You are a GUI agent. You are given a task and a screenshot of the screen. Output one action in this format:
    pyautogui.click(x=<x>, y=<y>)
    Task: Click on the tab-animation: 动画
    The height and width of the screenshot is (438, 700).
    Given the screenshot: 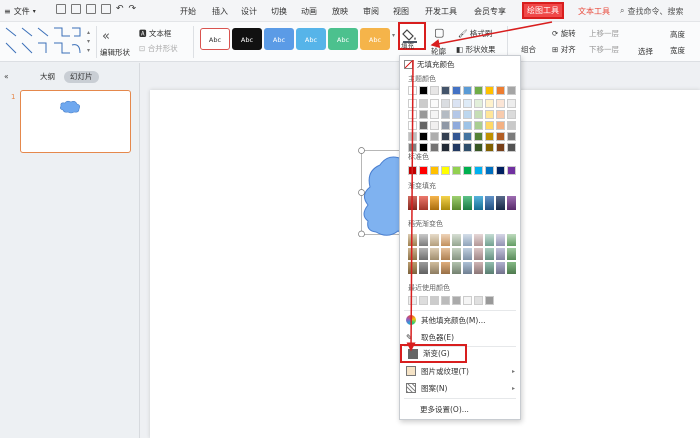 What is the action you would take?
    pyautogui.click(x=309, y=11)
    